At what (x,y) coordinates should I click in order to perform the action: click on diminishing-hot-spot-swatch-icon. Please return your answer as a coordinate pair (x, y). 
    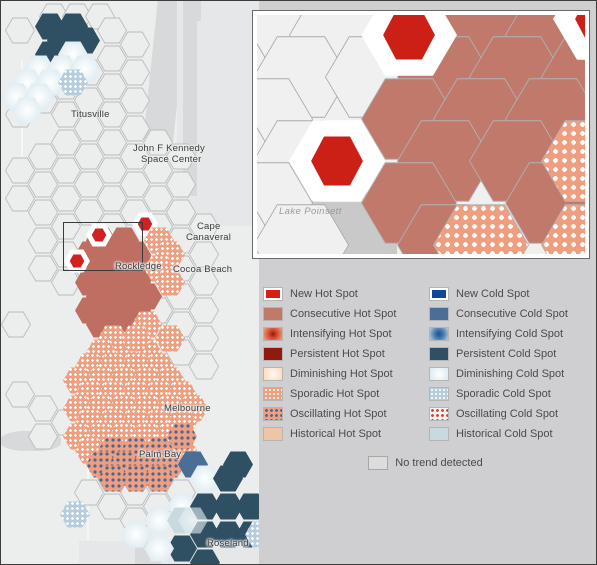
    Looking at the image, I should click on (273, 374).